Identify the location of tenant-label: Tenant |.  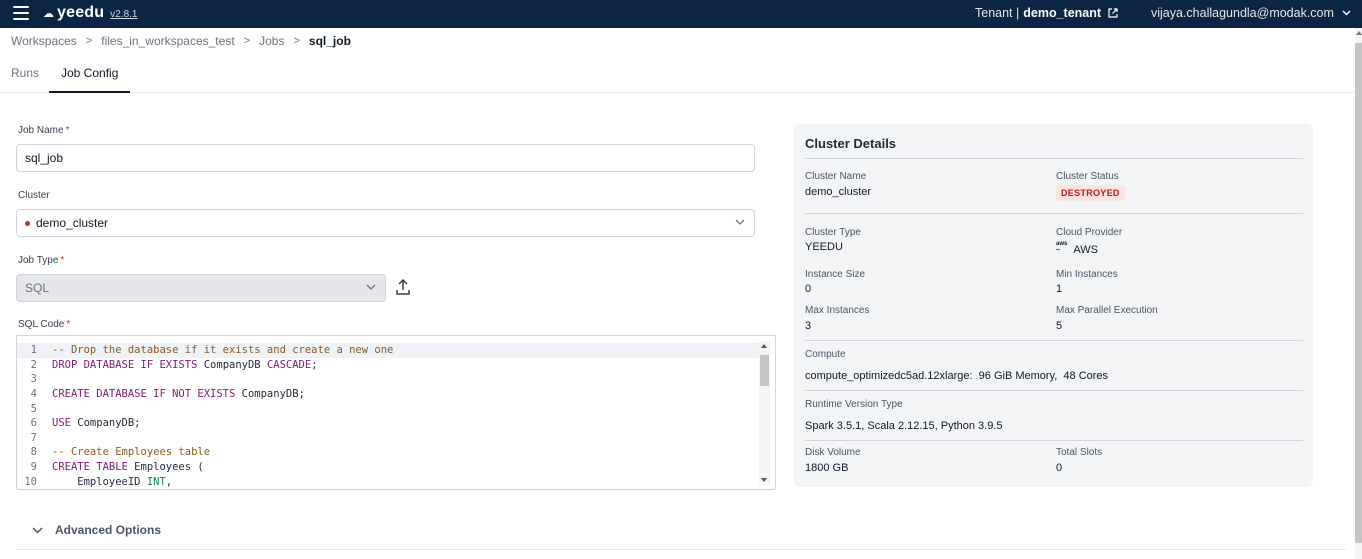
(997, 13).